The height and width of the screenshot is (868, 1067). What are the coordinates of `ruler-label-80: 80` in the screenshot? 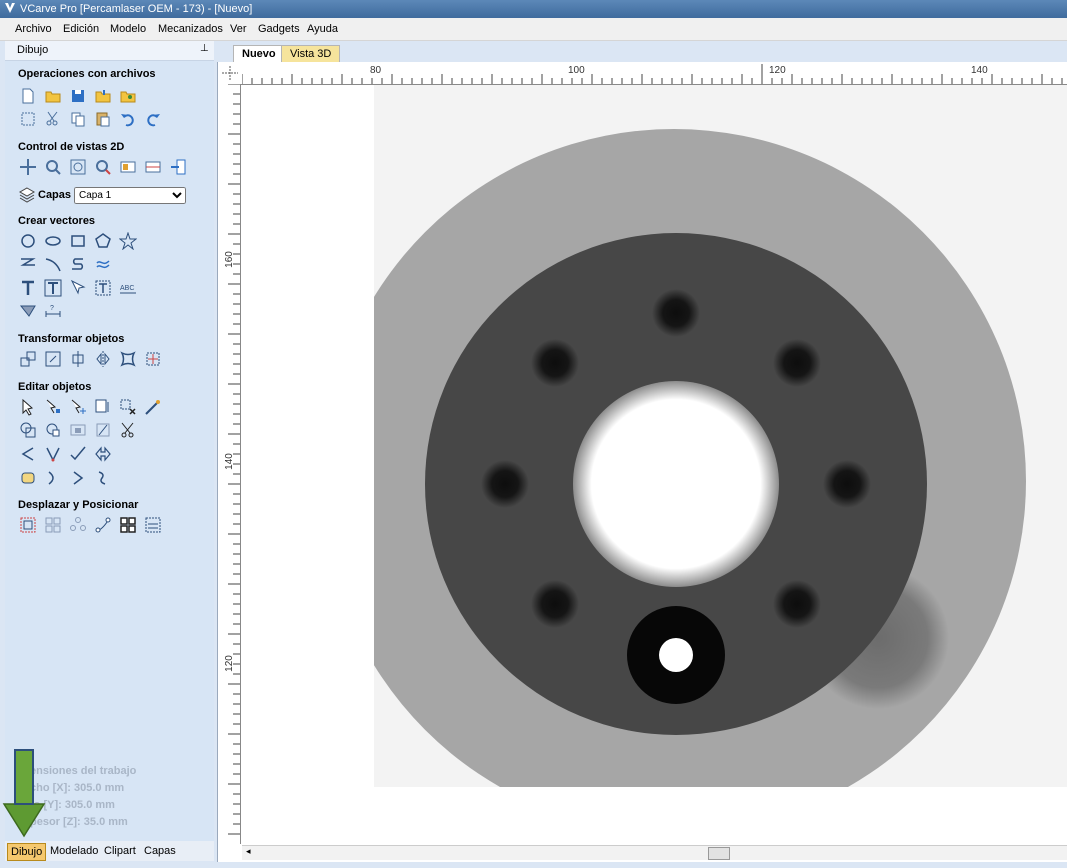 It's located at (376, 70).